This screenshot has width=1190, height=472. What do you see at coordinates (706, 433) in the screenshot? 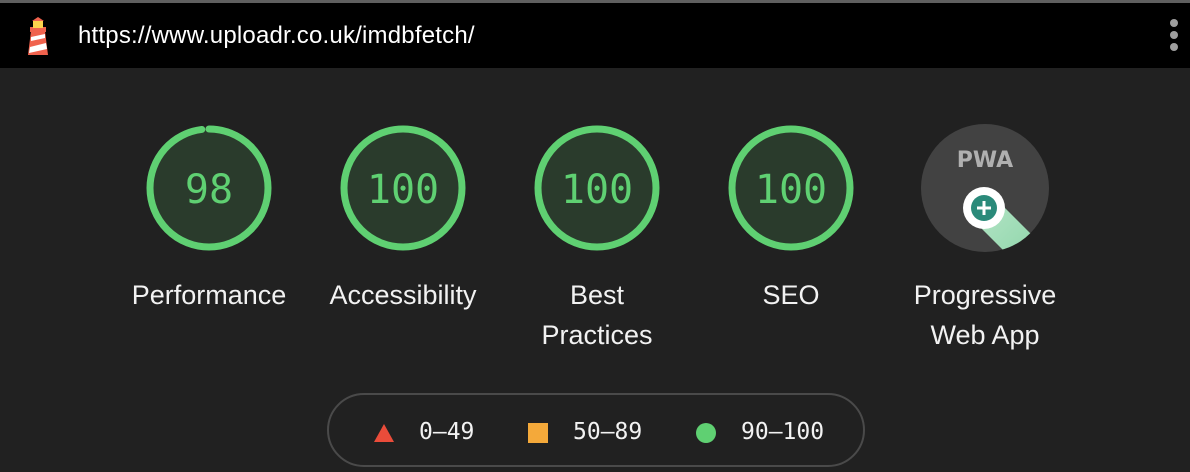
I see `circle-icon` at bounding box center [706, 433].